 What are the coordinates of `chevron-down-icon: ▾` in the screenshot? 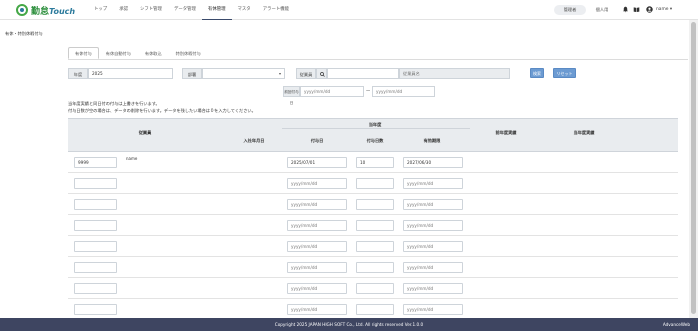 It's located at (279, 73).